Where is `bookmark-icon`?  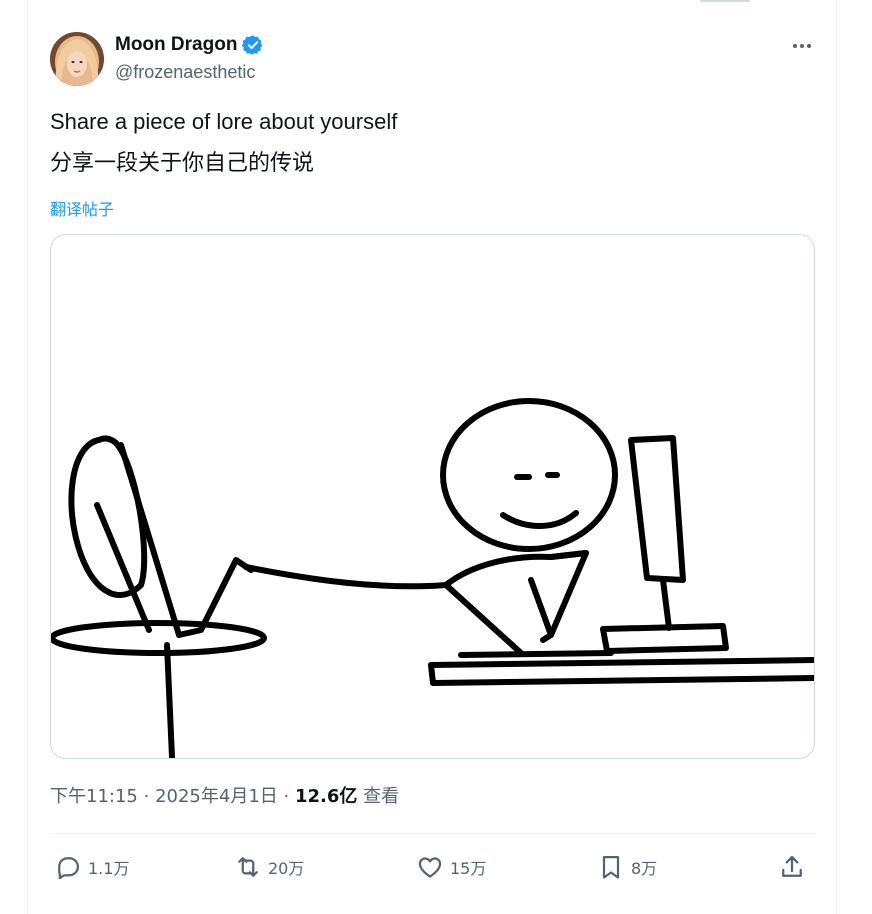
bookmark-icon is located at coordinates (611, 867).